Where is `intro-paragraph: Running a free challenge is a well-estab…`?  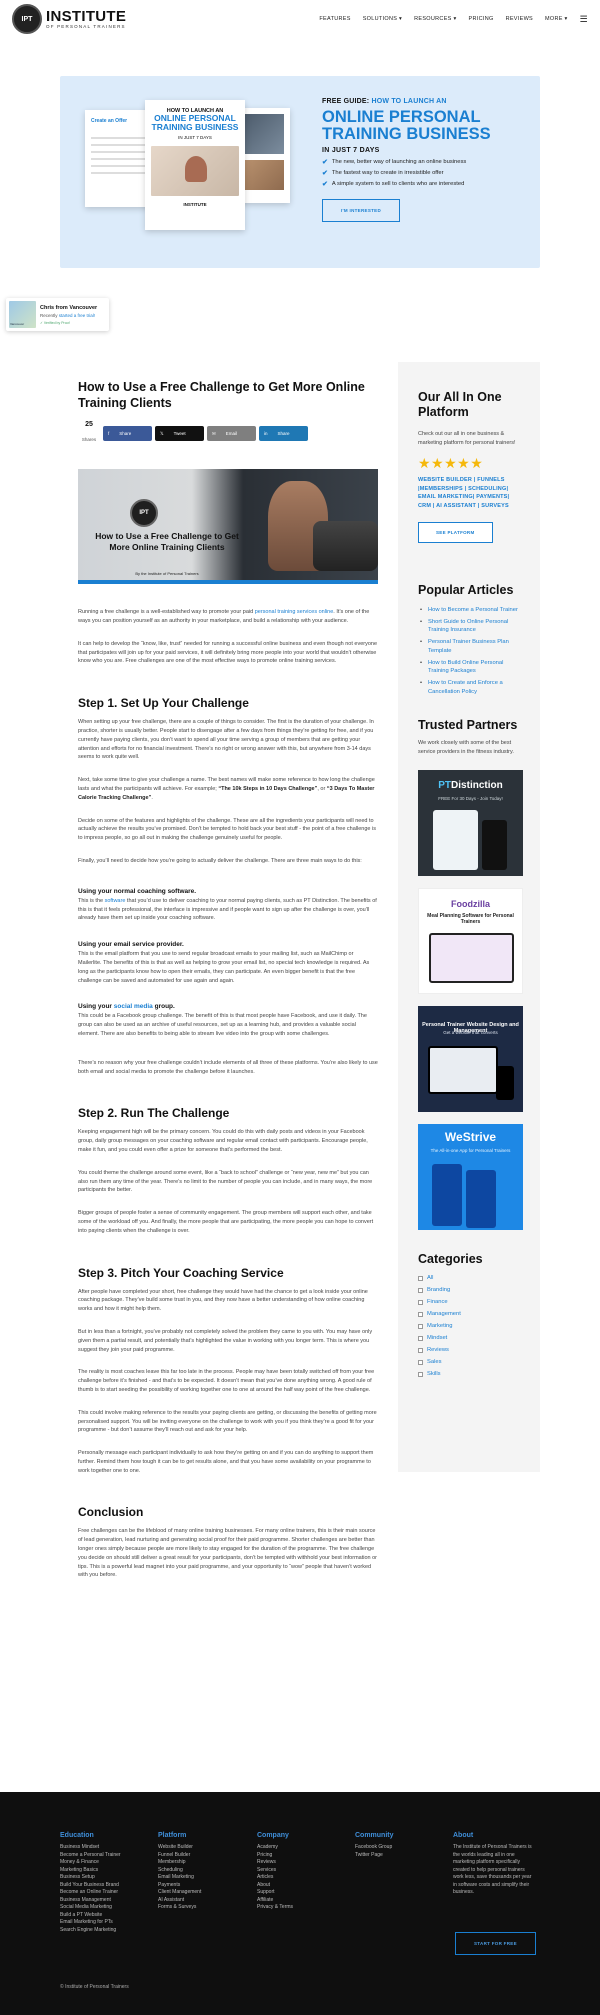 intro-paragraph: Running a free challenge is a well-estab… is located at coordinates (224, 617).